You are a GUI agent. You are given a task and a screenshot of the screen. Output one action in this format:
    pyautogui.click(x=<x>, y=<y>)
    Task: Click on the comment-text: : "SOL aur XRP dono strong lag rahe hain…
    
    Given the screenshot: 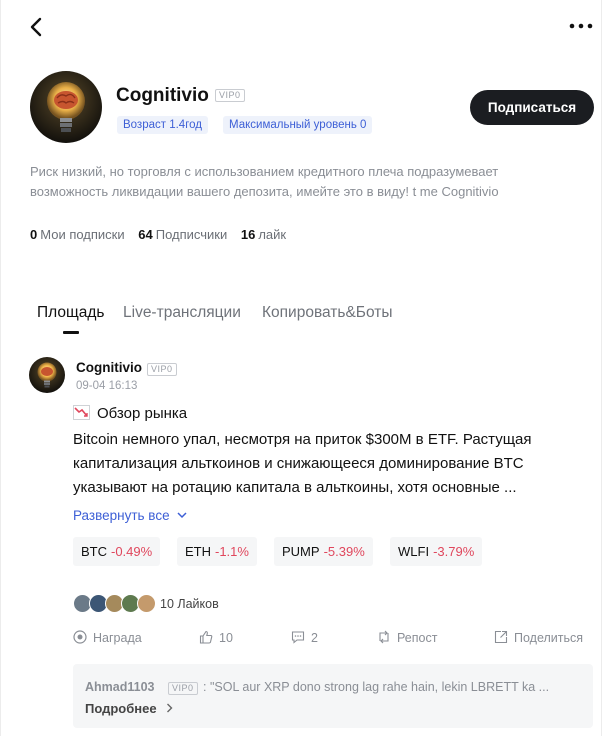 What is the action you would take?
    pyautogui.click(x=376, y=687)
    